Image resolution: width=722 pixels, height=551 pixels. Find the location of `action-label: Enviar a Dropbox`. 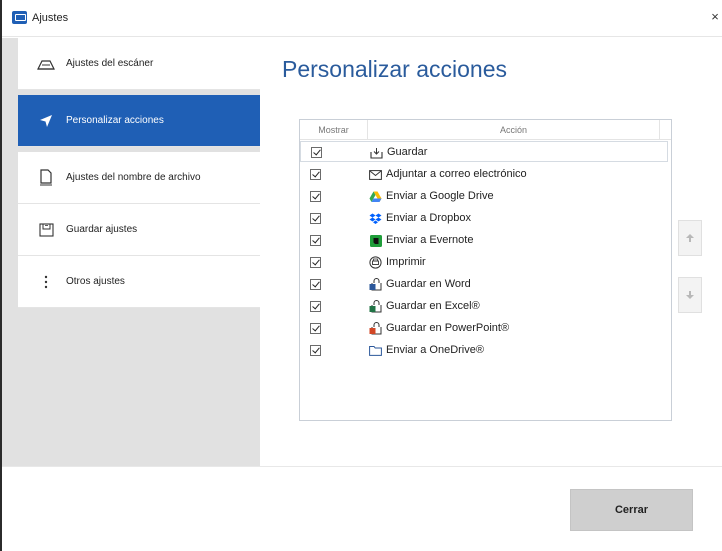

action-label: Enviar a Dropbox is located at coordinates (428, 218).